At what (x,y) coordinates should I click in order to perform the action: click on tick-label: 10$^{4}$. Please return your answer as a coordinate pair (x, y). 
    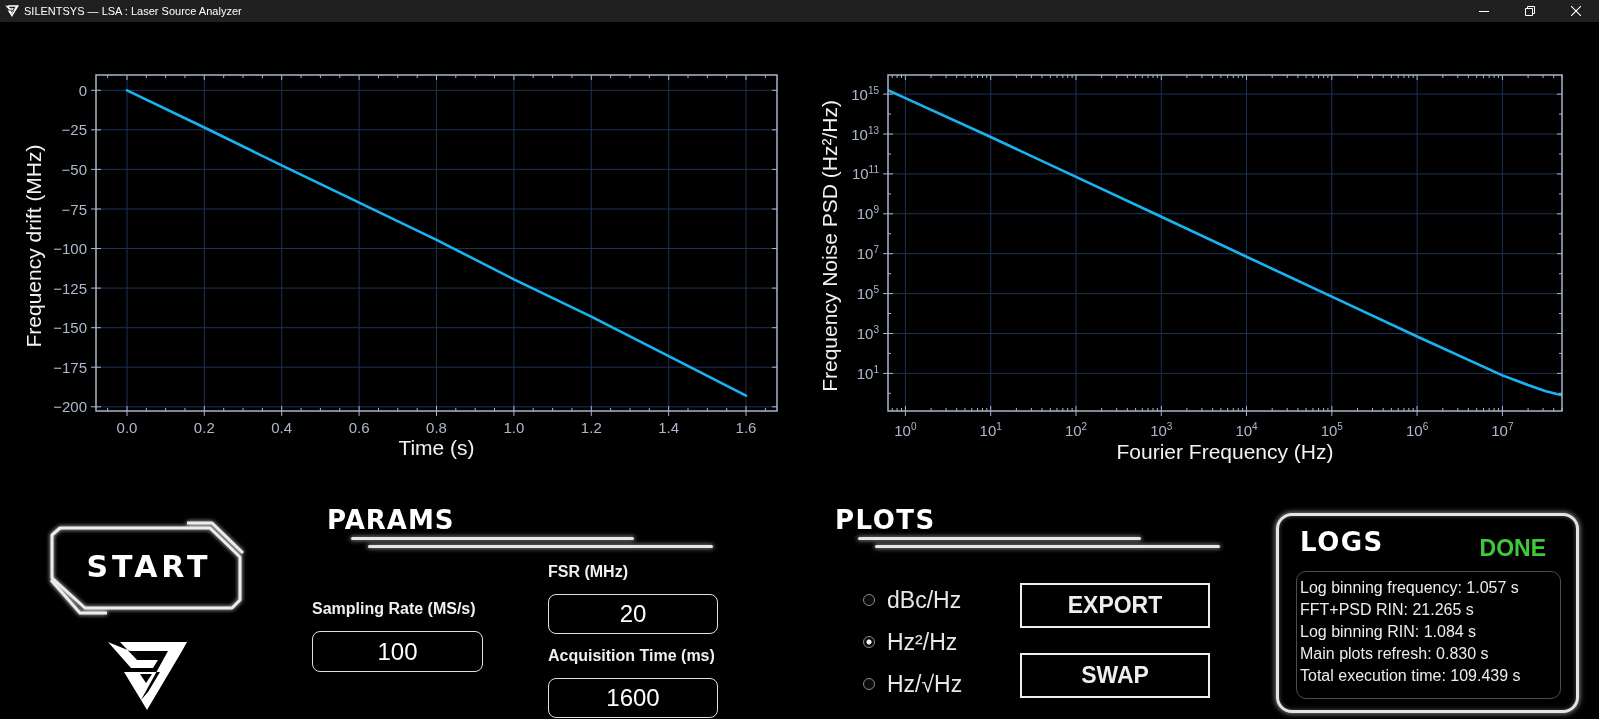
    Looking at the image, I should click on (1246, 431).